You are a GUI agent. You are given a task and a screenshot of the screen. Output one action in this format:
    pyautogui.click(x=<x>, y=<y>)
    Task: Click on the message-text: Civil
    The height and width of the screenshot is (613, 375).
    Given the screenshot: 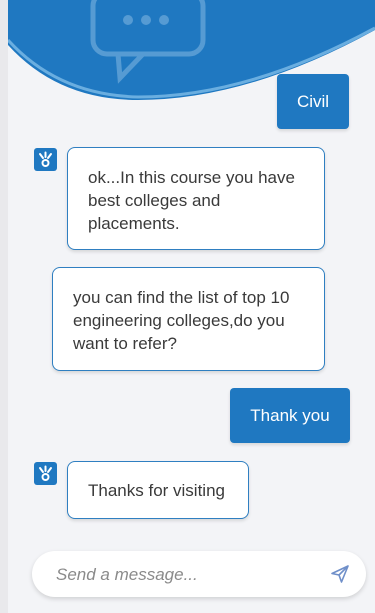 What is the action you would take?
    pyautogui.click(x=313, y=101)
    